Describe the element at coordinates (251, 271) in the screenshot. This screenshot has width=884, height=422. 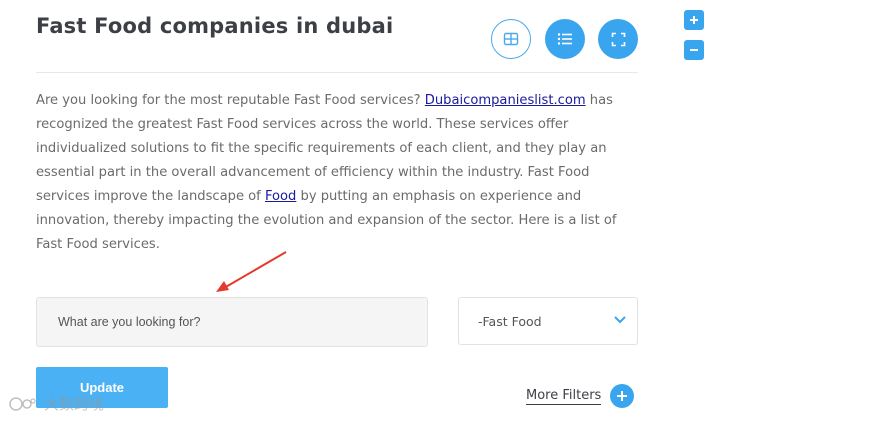
I see `annotation-arrow` at that location.